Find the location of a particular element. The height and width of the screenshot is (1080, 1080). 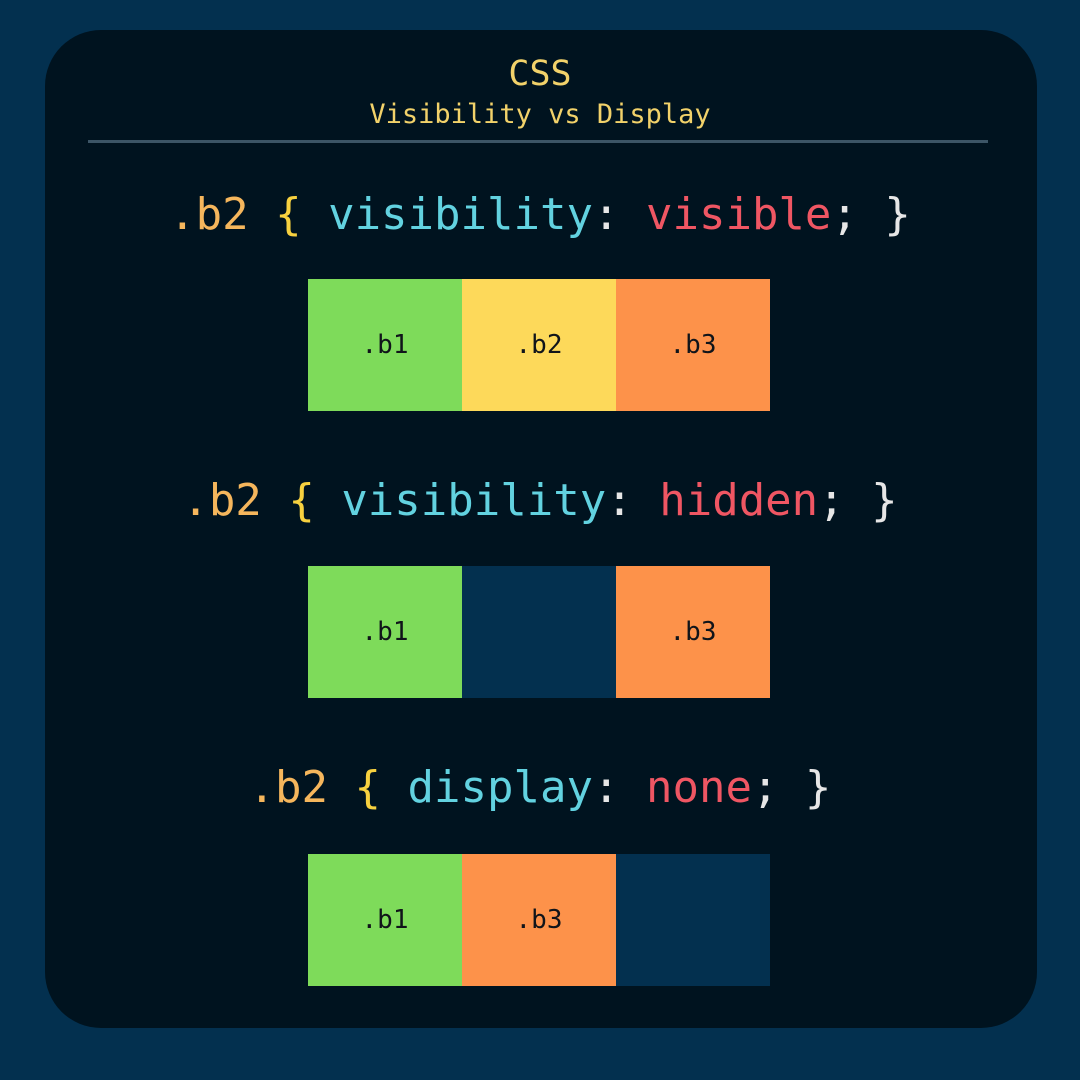

css-rule-visibility-hidden: .b2 { visibility: hidden; } is located at coordinates (540, 501).